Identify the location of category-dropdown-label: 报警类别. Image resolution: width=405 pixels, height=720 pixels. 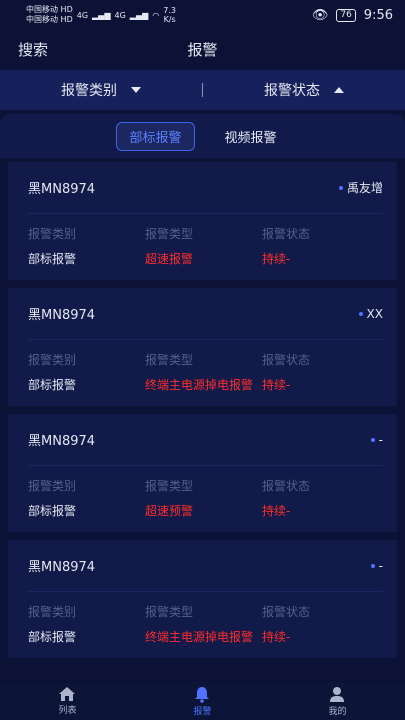
(89, 91).